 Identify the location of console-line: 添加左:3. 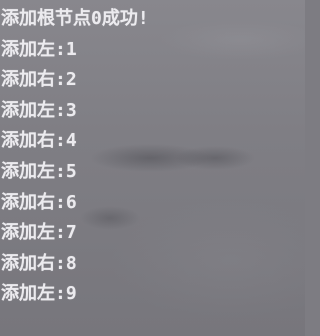
(39, 110).